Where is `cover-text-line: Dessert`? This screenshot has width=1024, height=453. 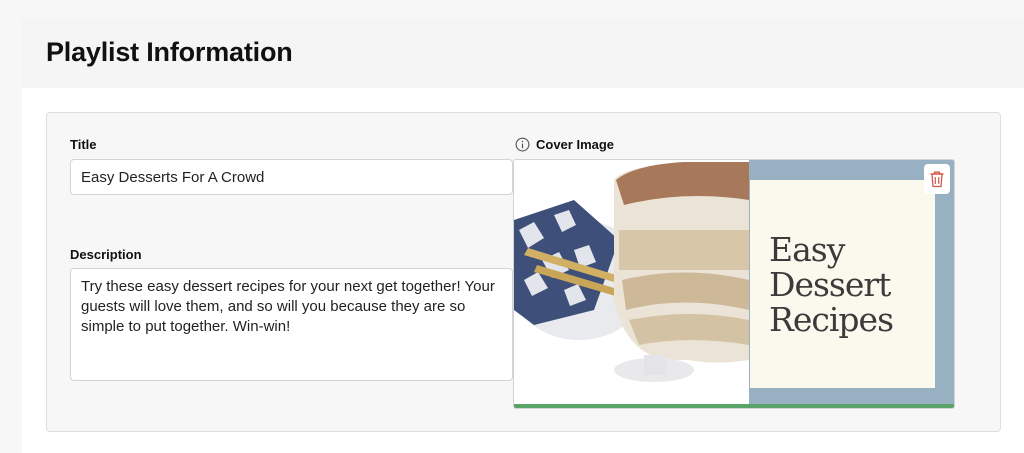 cover-text-line: Dessert is located at coordinates (830, 284).